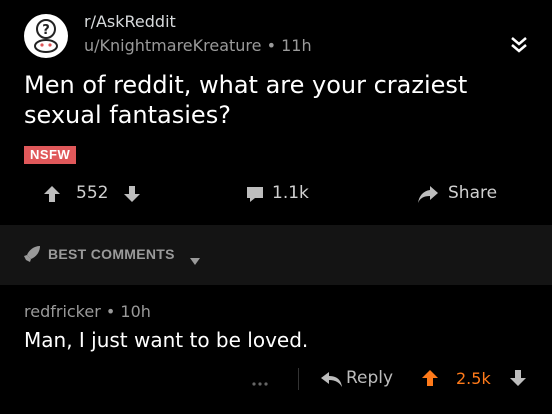  Describe the element at coordinates (50, 155) in the screenshot. I see `nsfw-badge: NSFW` at that location.